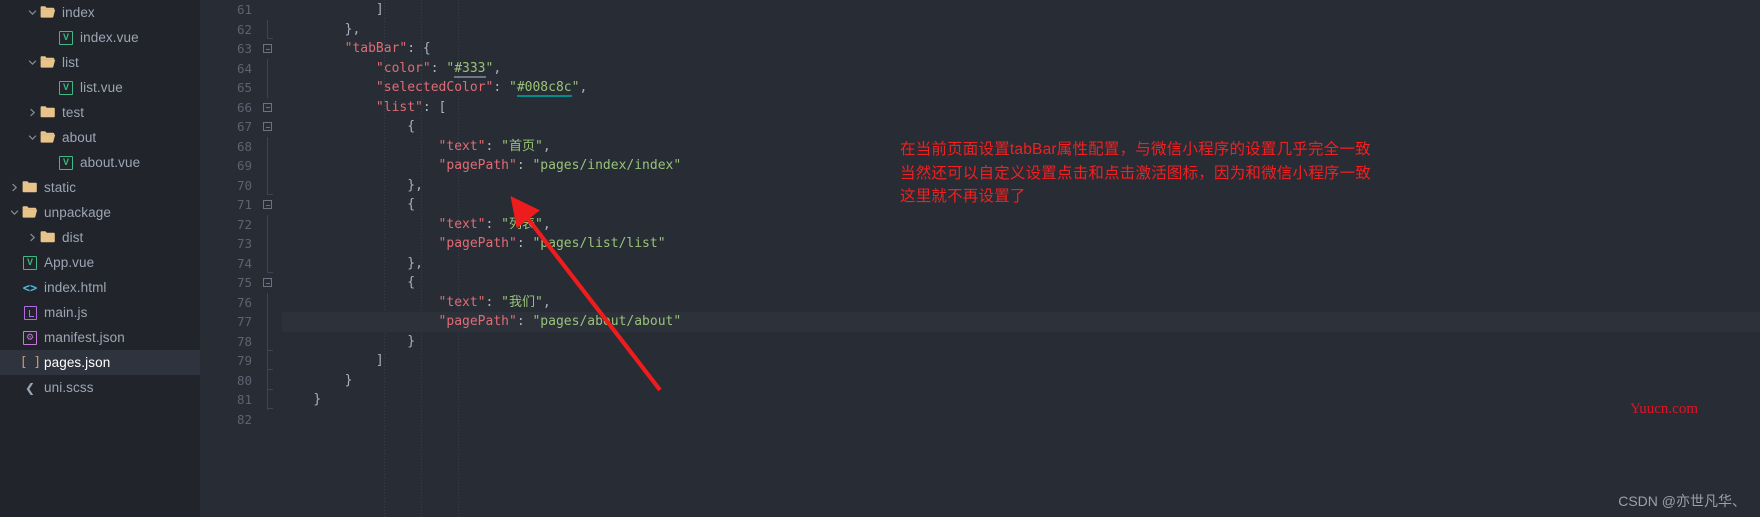 Image resolution: width=1760 pixels, height=517 pixels. I want to click on code-line: "selectedColor": "#008c8c",, so click(1021, 88).